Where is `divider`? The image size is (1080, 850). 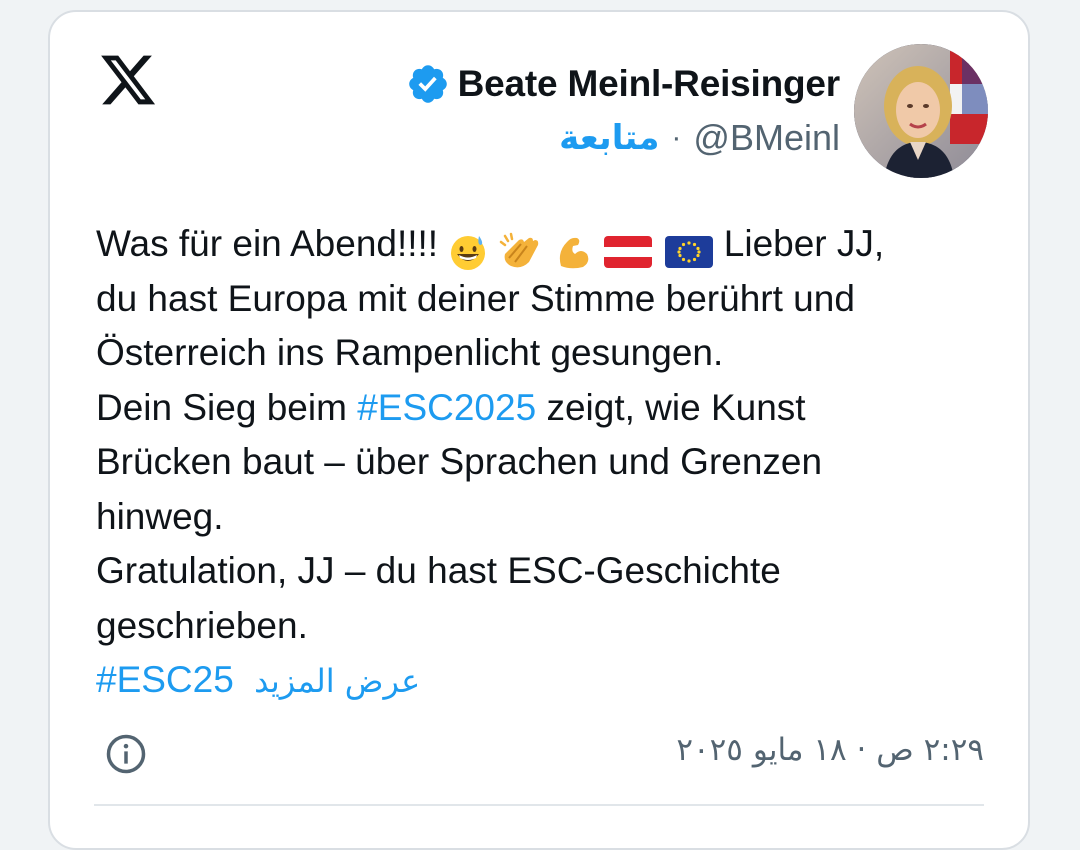 divider is located at coordinates (539, 805).